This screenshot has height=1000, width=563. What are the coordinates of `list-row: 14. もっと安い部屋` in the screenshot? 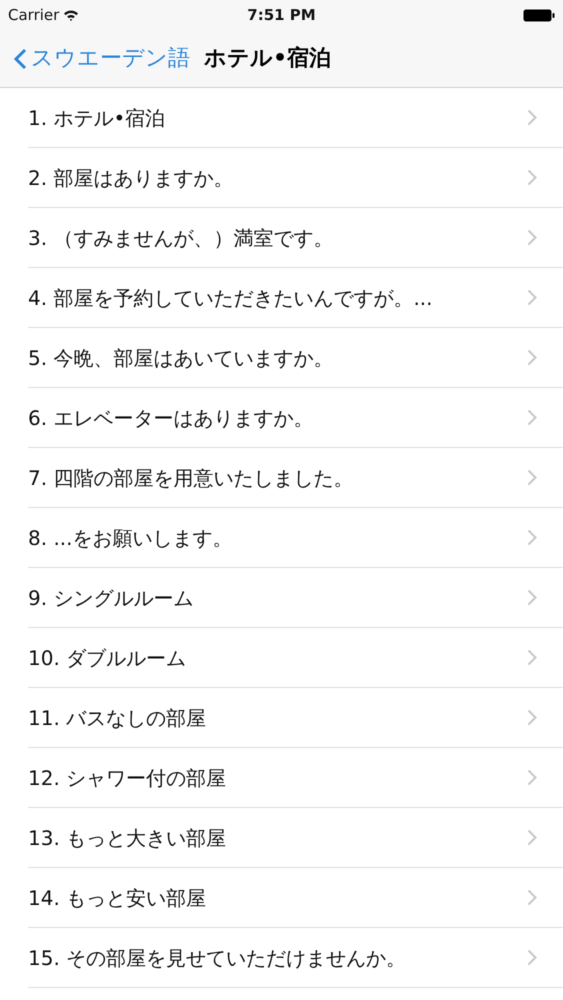 It's located at (295, 898).